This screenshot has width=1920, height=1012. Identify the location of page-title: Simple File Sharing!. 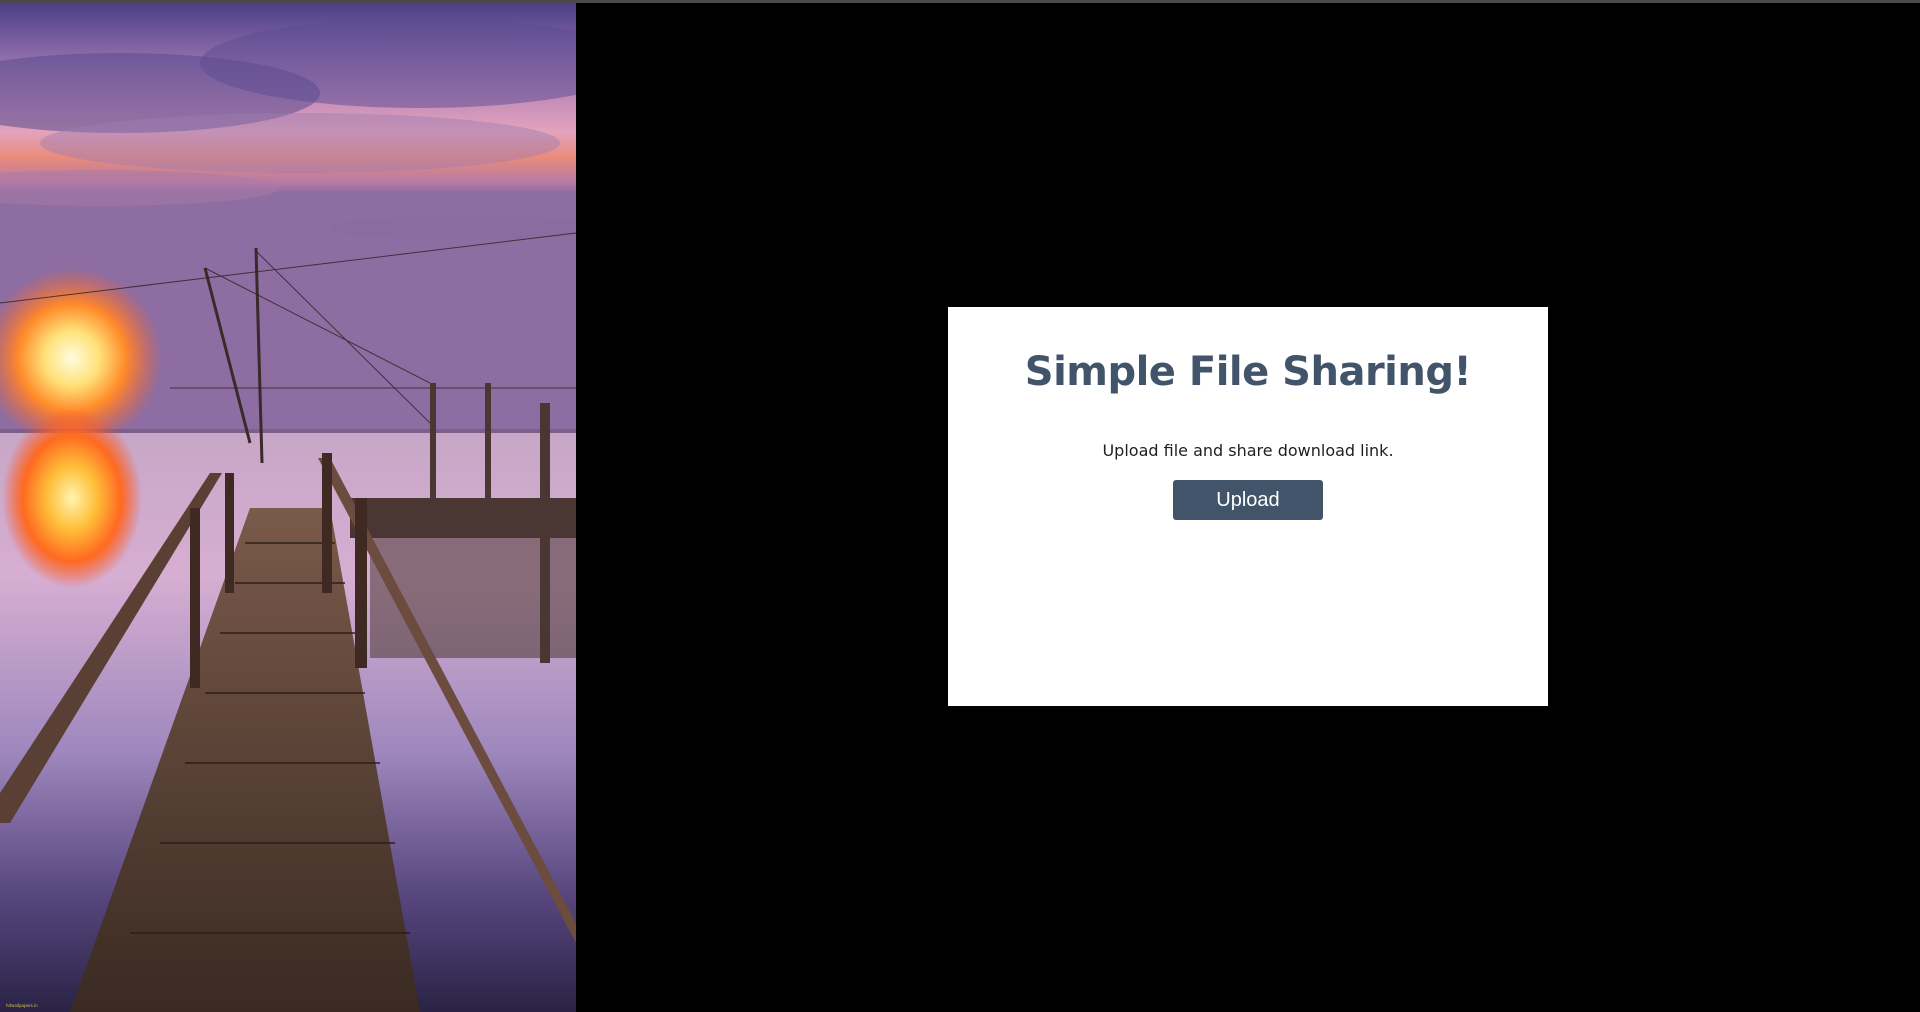
(1248, 372).